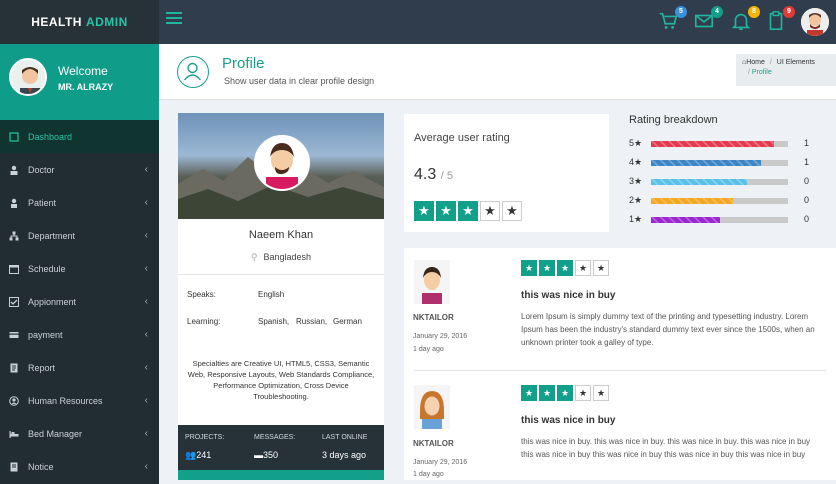 The height and width of the screenshot is (484, 836). What do you see at coordinates (106, 22) in the screenshot?
I see `brand-text-admin: ADMIN` at bounding box center [106, 22].